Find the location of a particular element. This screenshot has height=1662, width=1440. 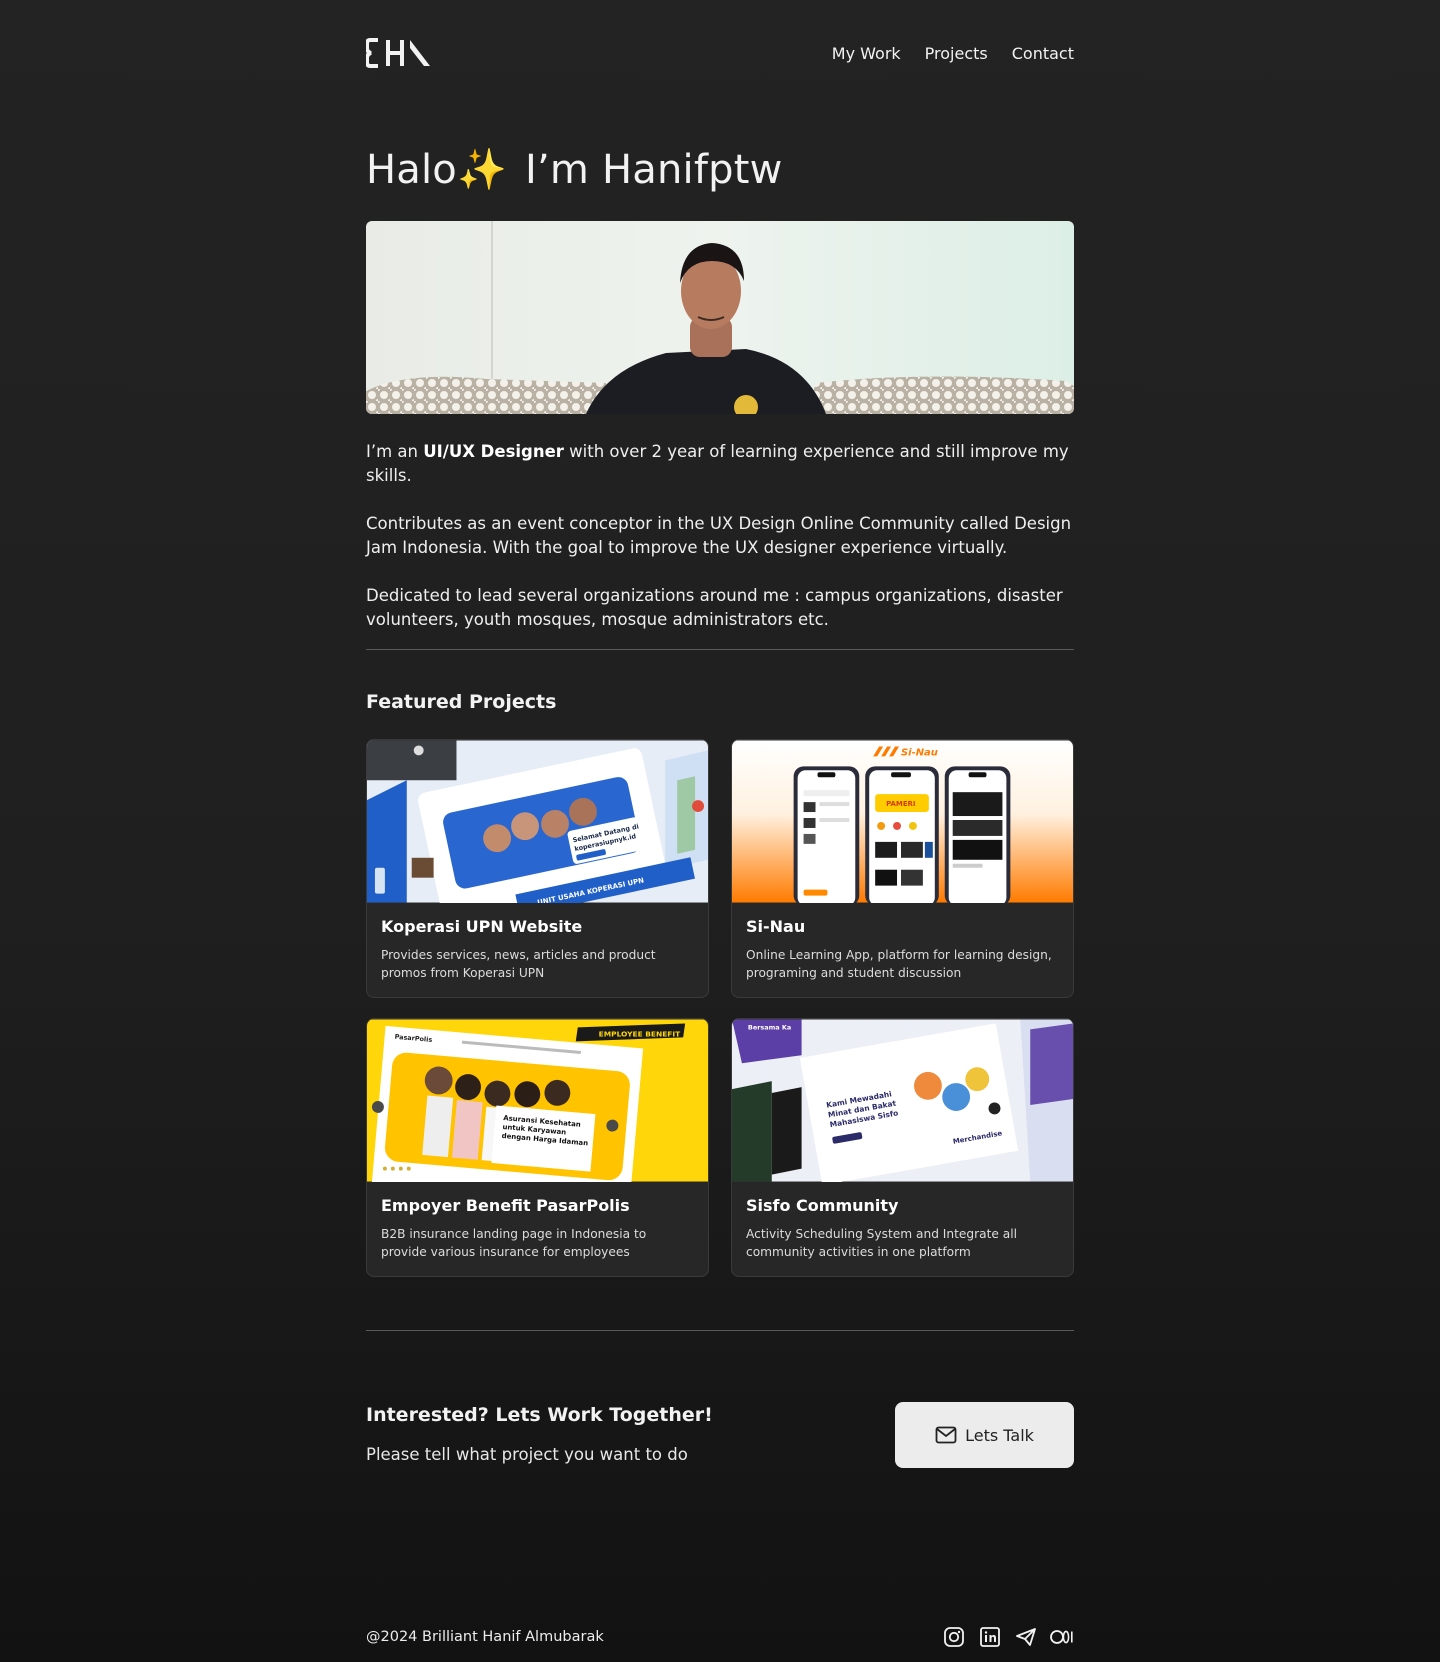

hero-title: Halo✨ I’m Hanifptw is located at coordinates (574, 169).